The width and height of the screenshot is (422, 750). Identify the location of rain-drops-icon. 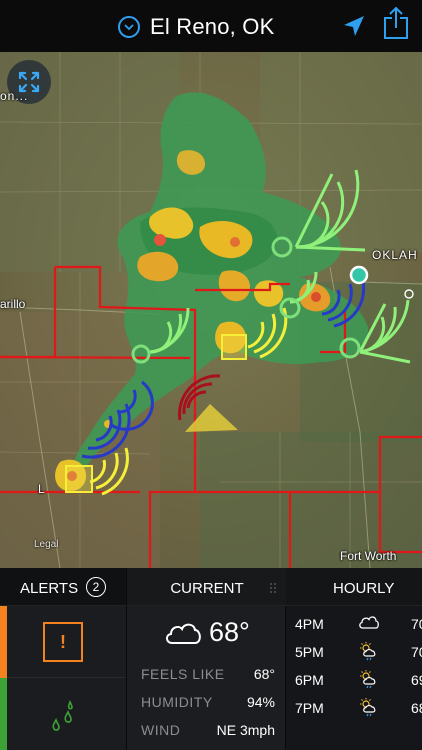
(62, 715).